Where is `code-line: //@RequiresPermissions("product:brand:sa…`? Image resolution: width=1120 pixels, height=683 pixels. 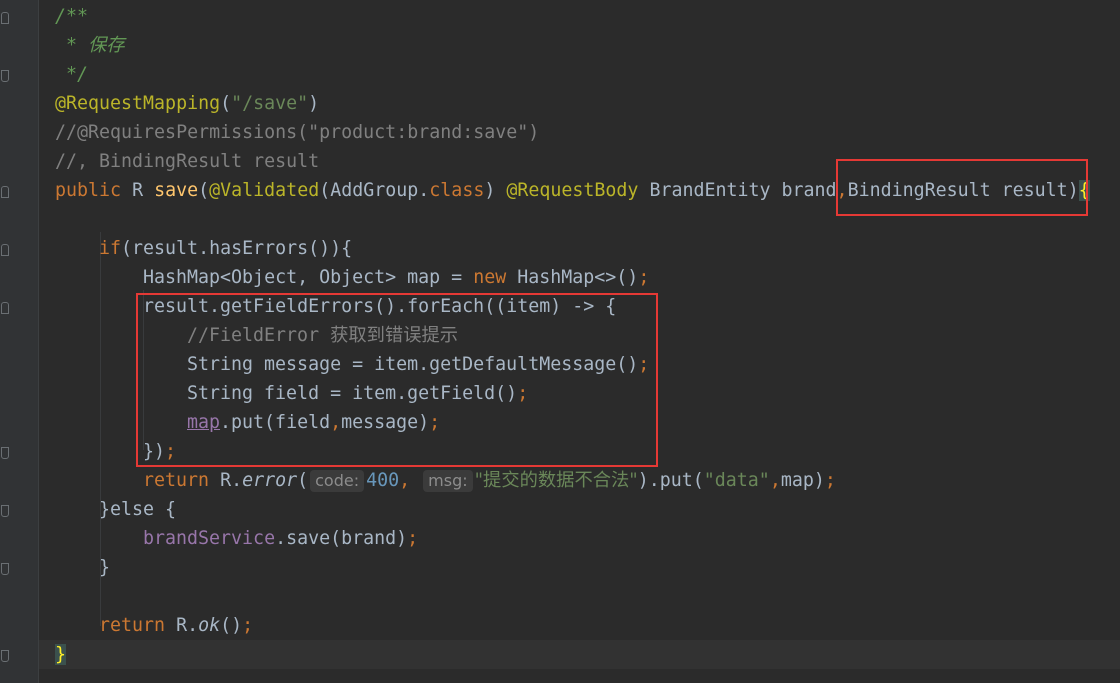 code-line: //@RequiresPermissions("product:brand:sa… is located at coordinates (297, 132).